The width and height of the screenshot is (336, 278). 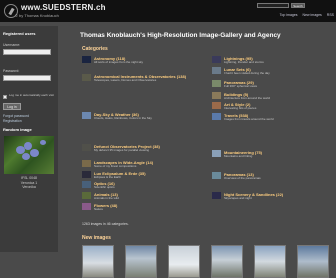 I want to click on new-images-link: New images, so click(x=312, y=15).